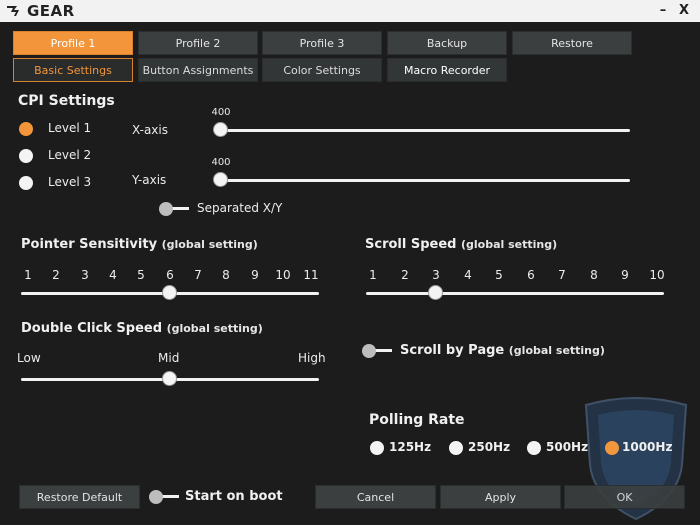 Image resolution: width=700 pixels, height=525 pixels. What do you see at coordinates (436, 275) in the screenshot?
I see `scroll-tick-3: 3` at bounding box center [436, 275].